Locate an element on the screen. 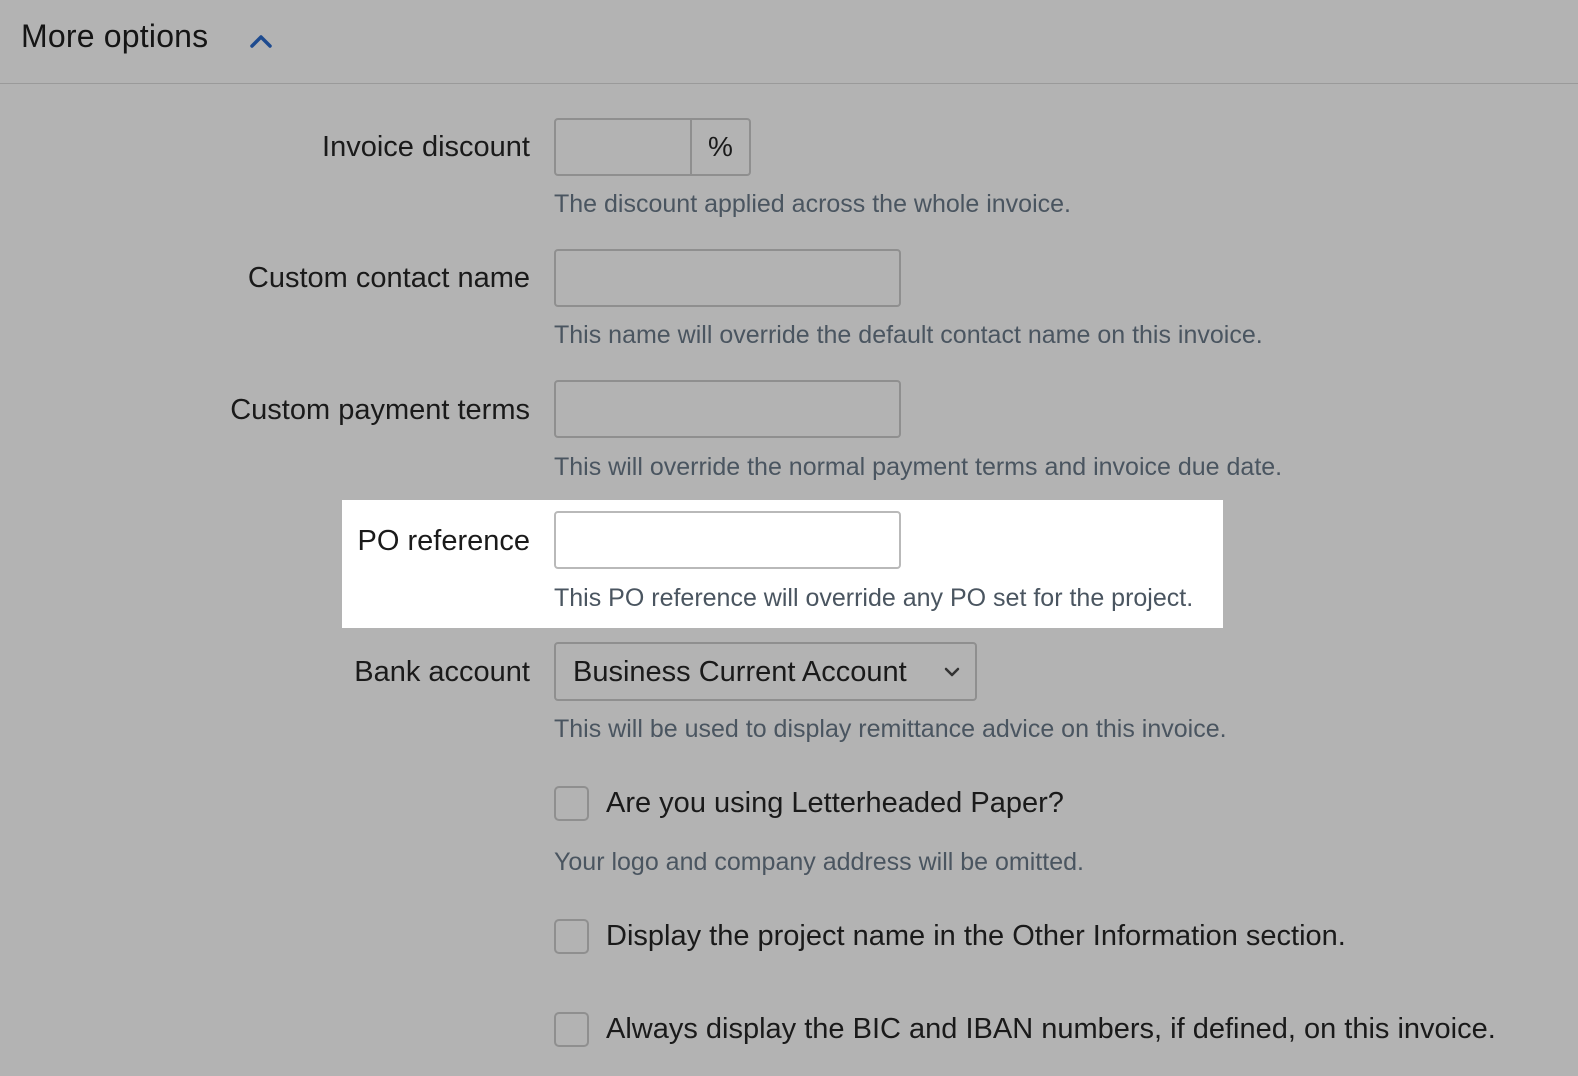  bank-account-select: Business Current Account is located at coordinates (765, 671).